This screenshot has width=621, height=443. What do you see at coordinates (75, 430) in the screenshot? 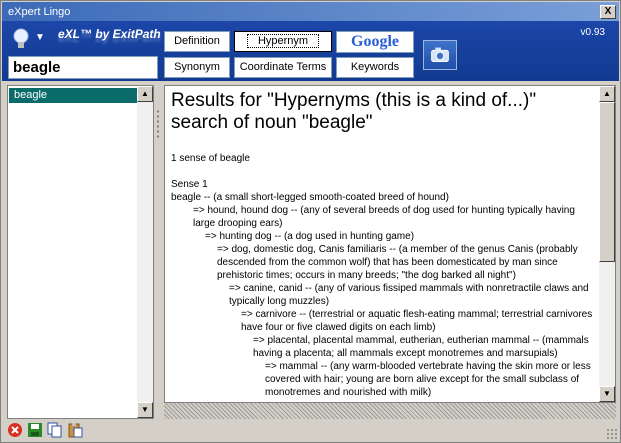
I see `paste-icon` at bounding box center [75, 430].